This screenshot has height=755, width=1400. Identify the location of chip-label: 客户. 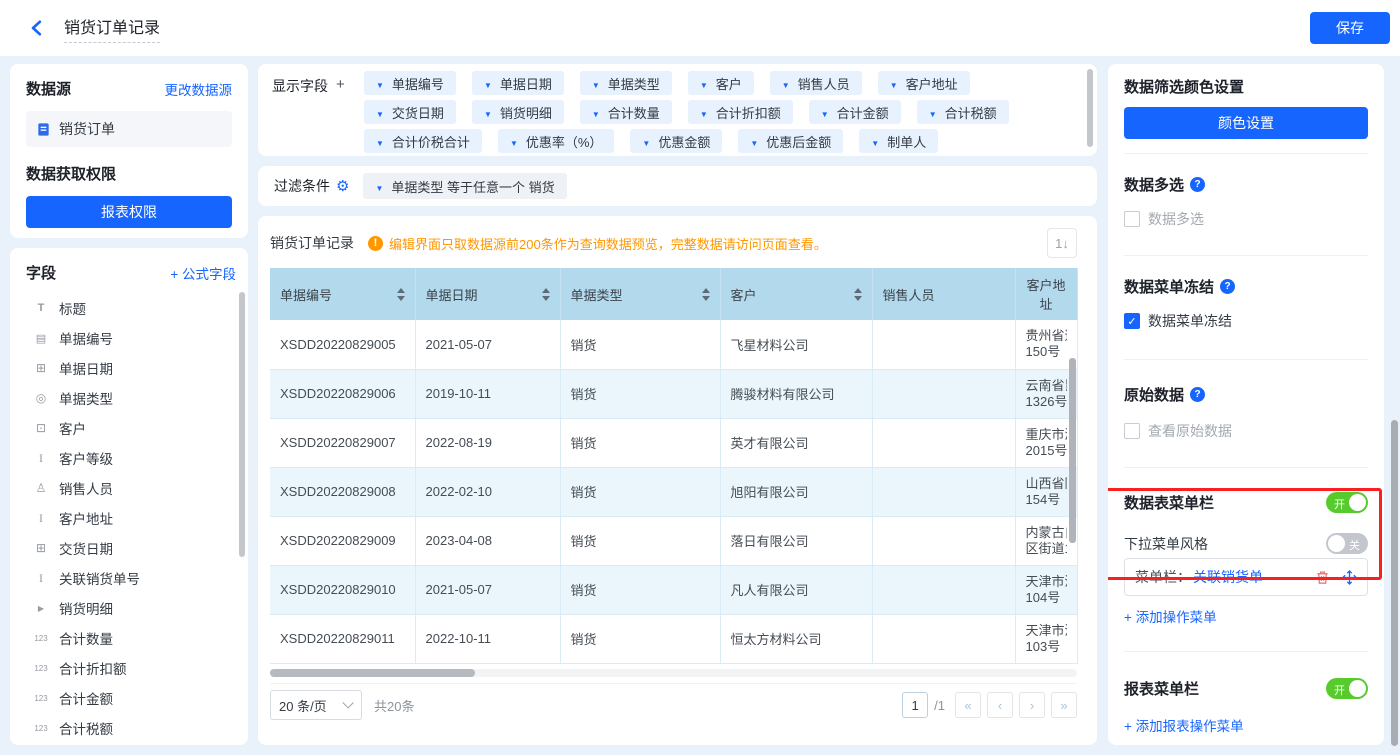
(728, 84).